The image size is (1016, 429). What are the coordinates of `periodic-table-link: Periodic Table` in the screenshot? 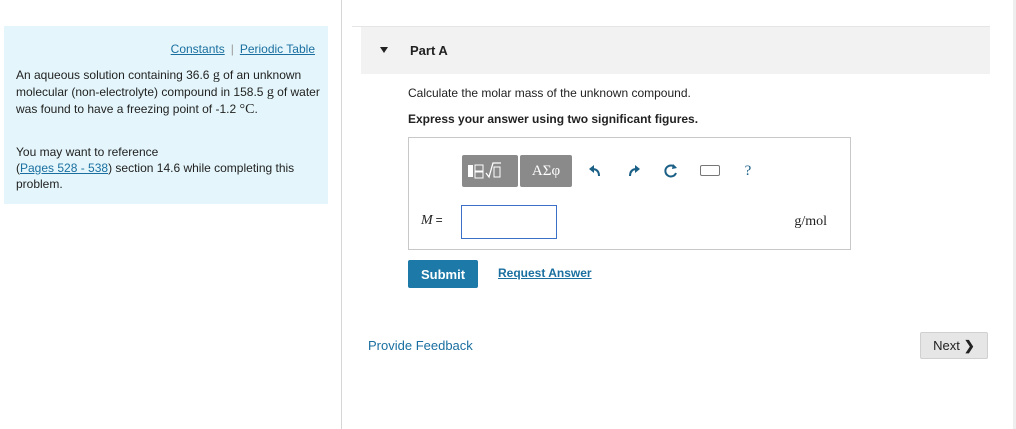 It's located at (277, 49).